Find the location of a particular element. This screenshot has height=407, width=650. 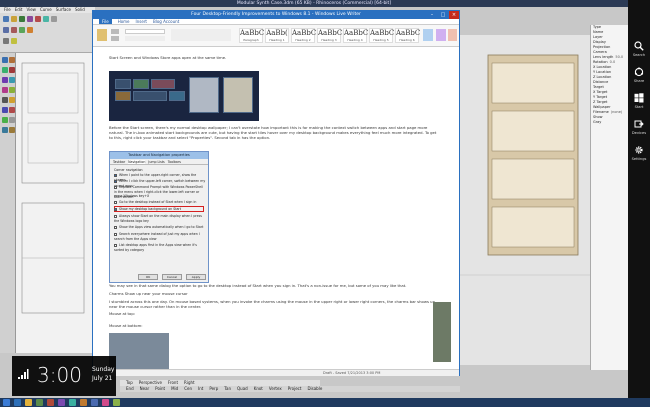

explorer-icon is located at coordinates (28, 402).